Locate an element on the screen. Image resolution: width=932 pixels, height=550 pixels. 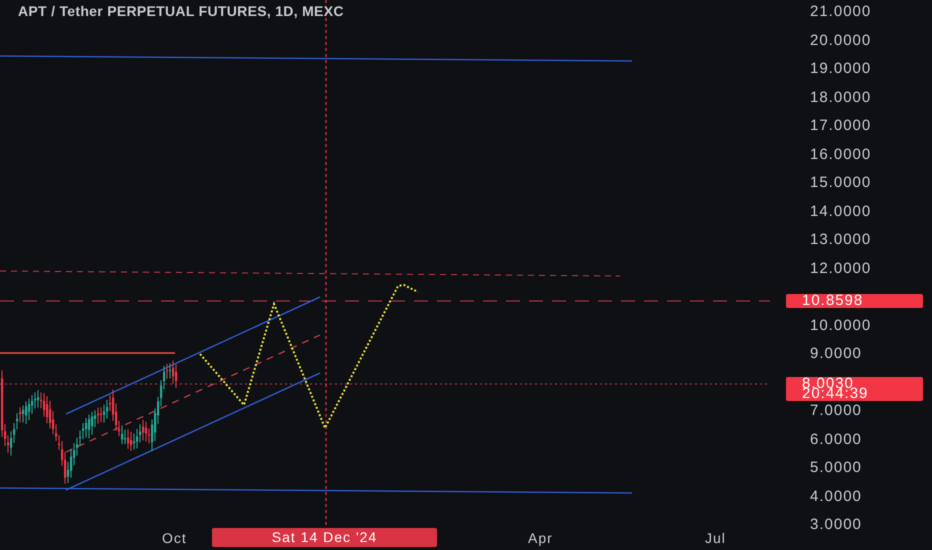
price-label: 9.0000 is located at coordinates (836, 354).